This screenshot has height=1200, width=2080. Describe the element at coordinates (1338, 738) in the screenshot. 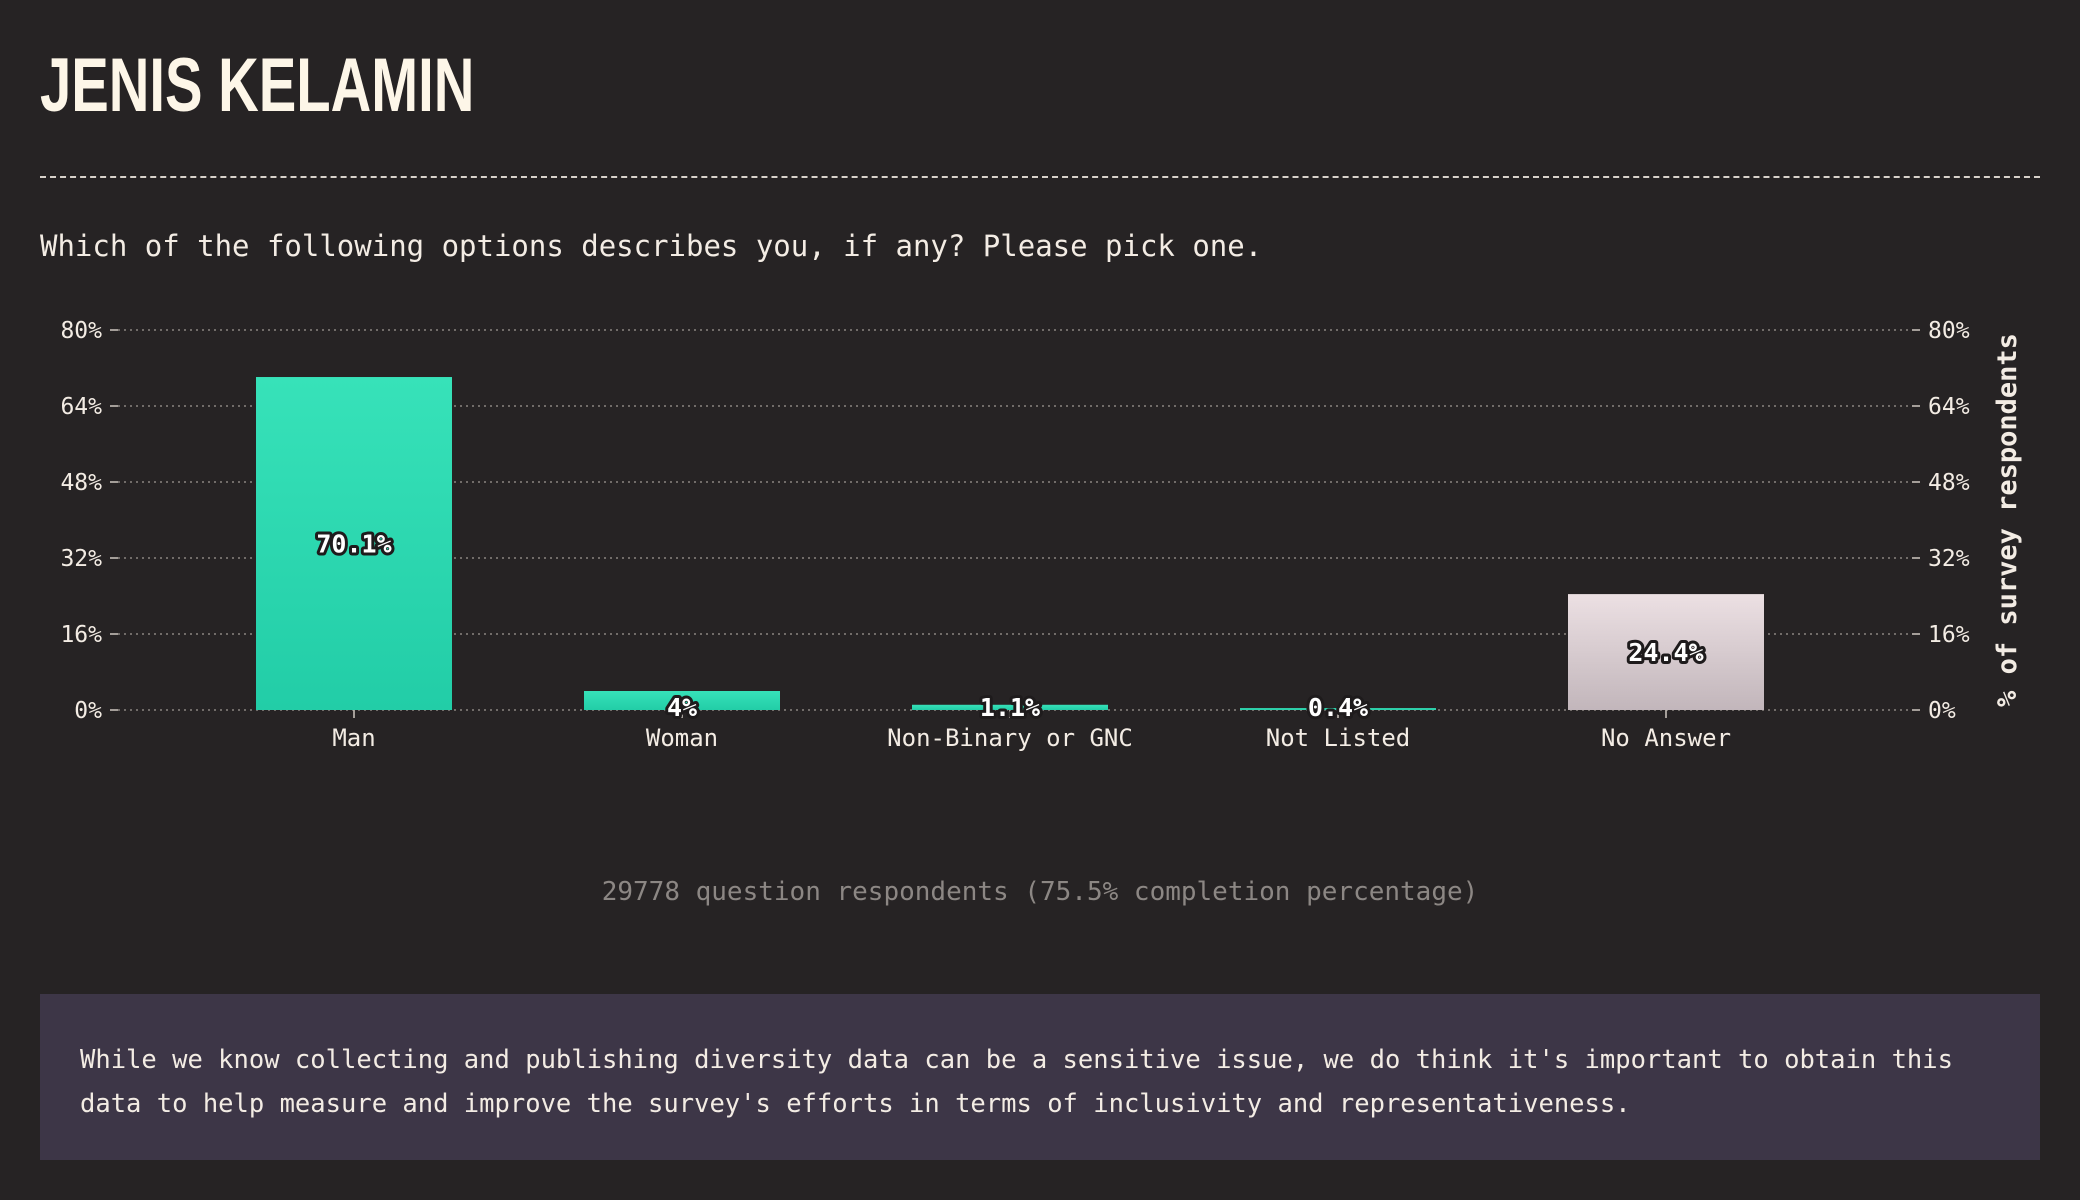

I see `x-tick-label: Not Listed` at that location.